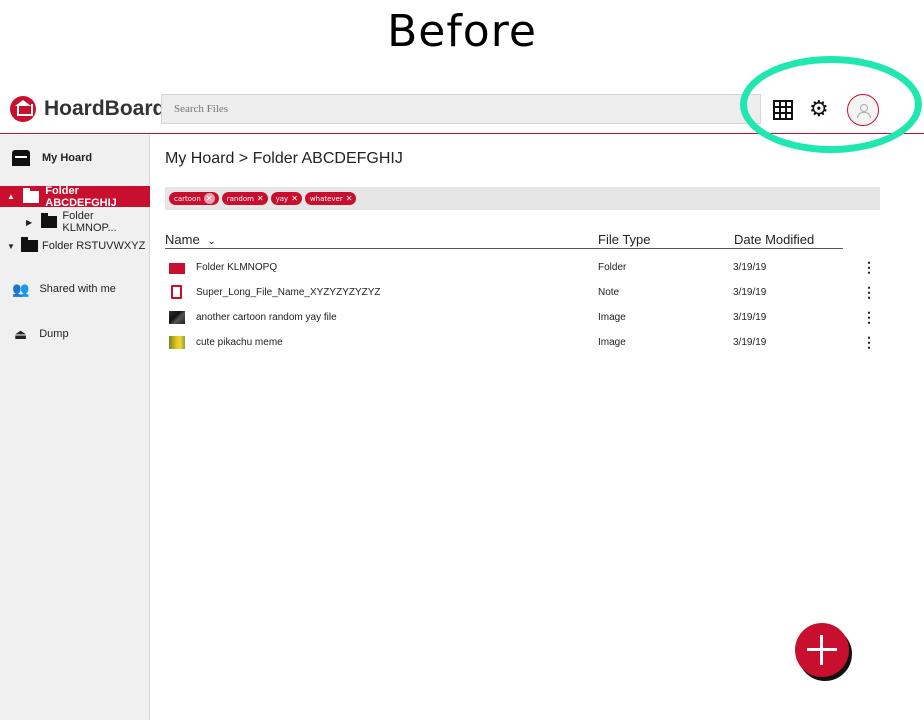 This screenshot has width=924, height=720. What do you see at coordinates (240, 198) in the screenshot?
I see `tag-label: random` at bounding box center [240, 198].